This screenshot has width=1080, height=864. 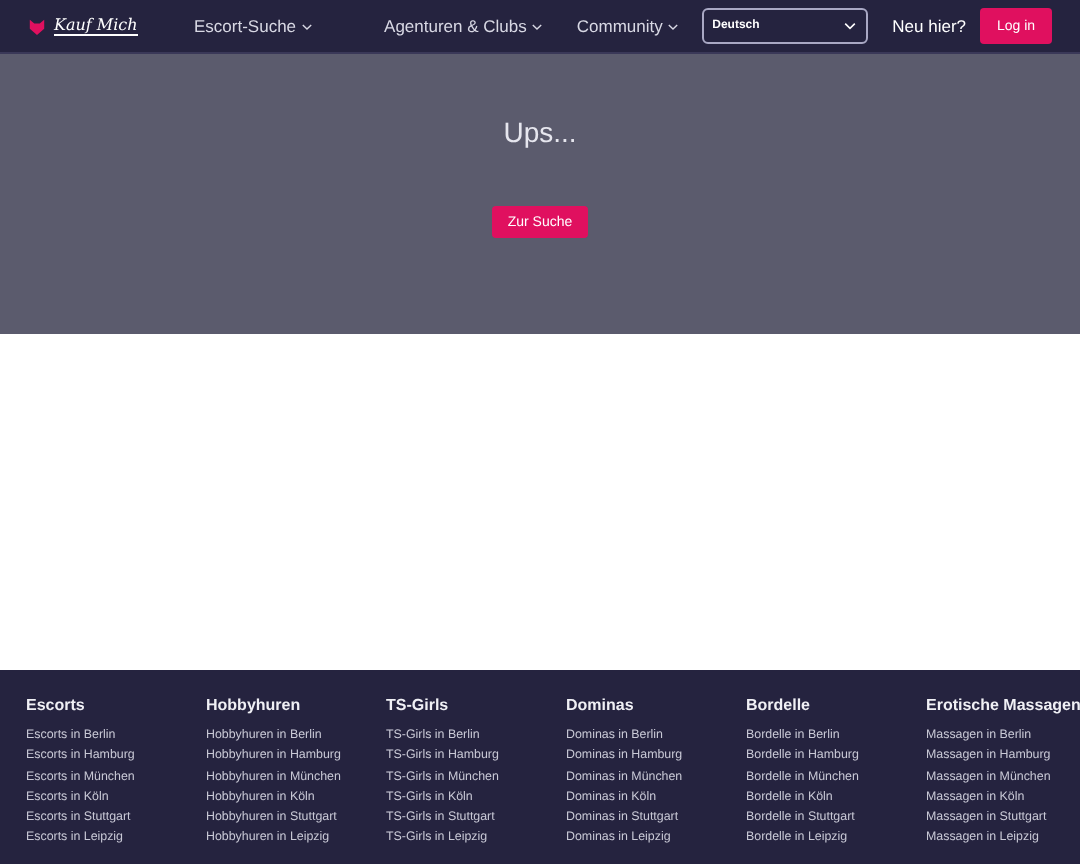 I want to click on logo-text: Kauf Mich, so click(x=96, y=26).